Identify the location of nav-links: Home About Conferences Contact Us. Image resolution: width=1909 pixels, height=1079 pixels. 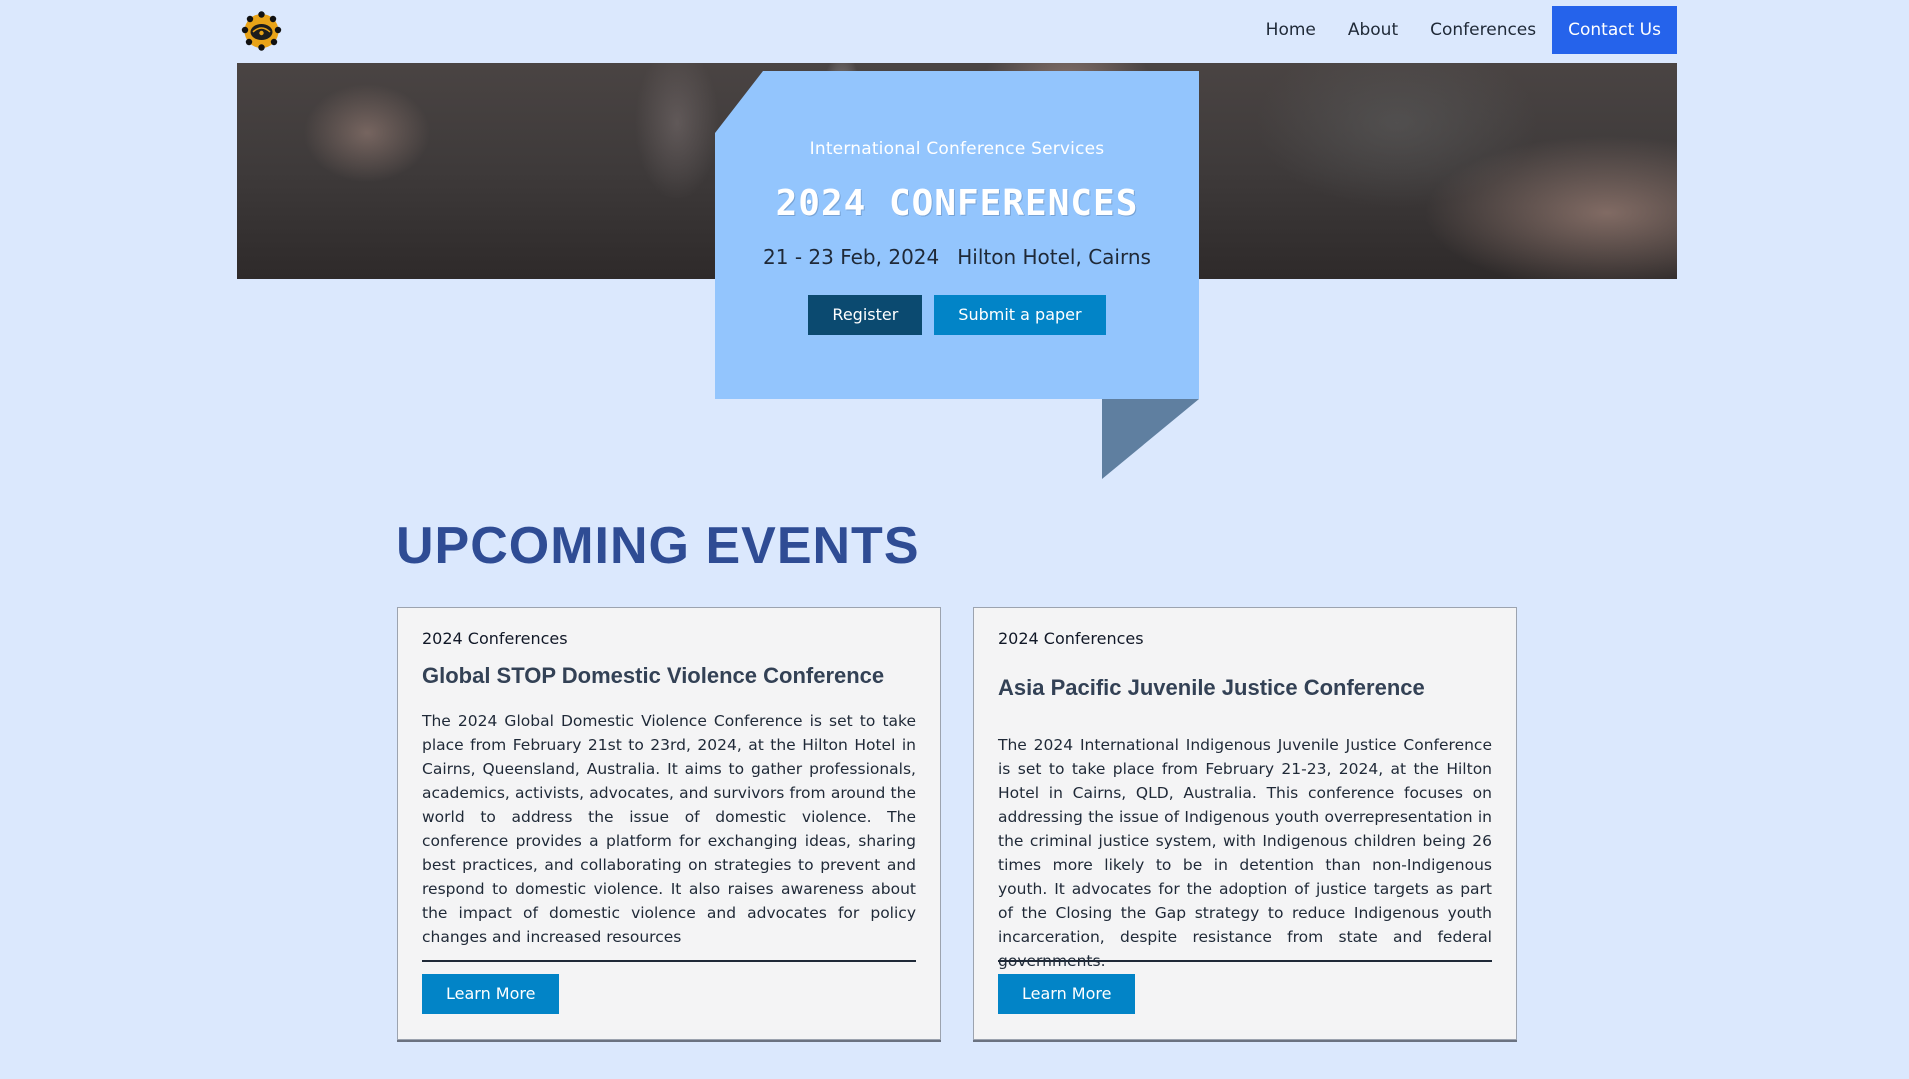
(1463, 30).